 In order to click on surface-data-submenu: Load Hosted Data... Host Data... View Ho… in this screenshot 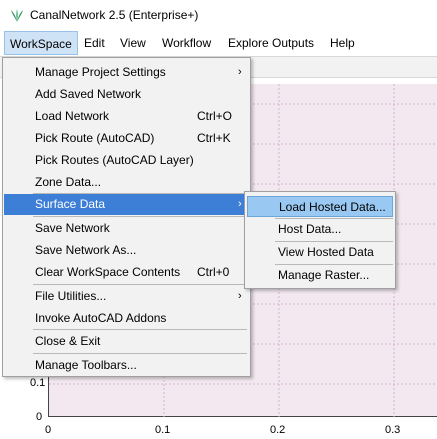, I will do `click(320, 240)`.